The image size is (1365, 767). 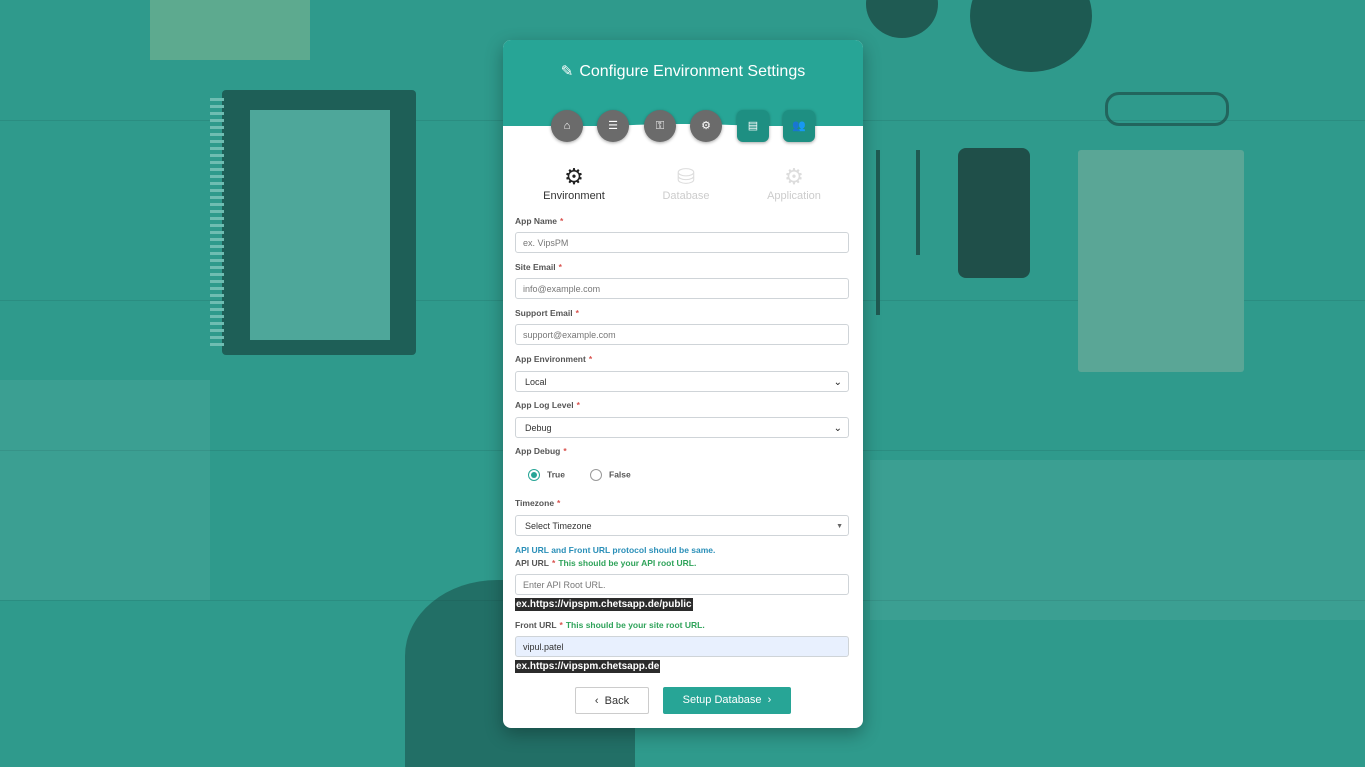 What do you see at coordinates (596, 701) in the screenshot?
I see `chevron-left-icon: ‹` at bounding box center [596, 701].